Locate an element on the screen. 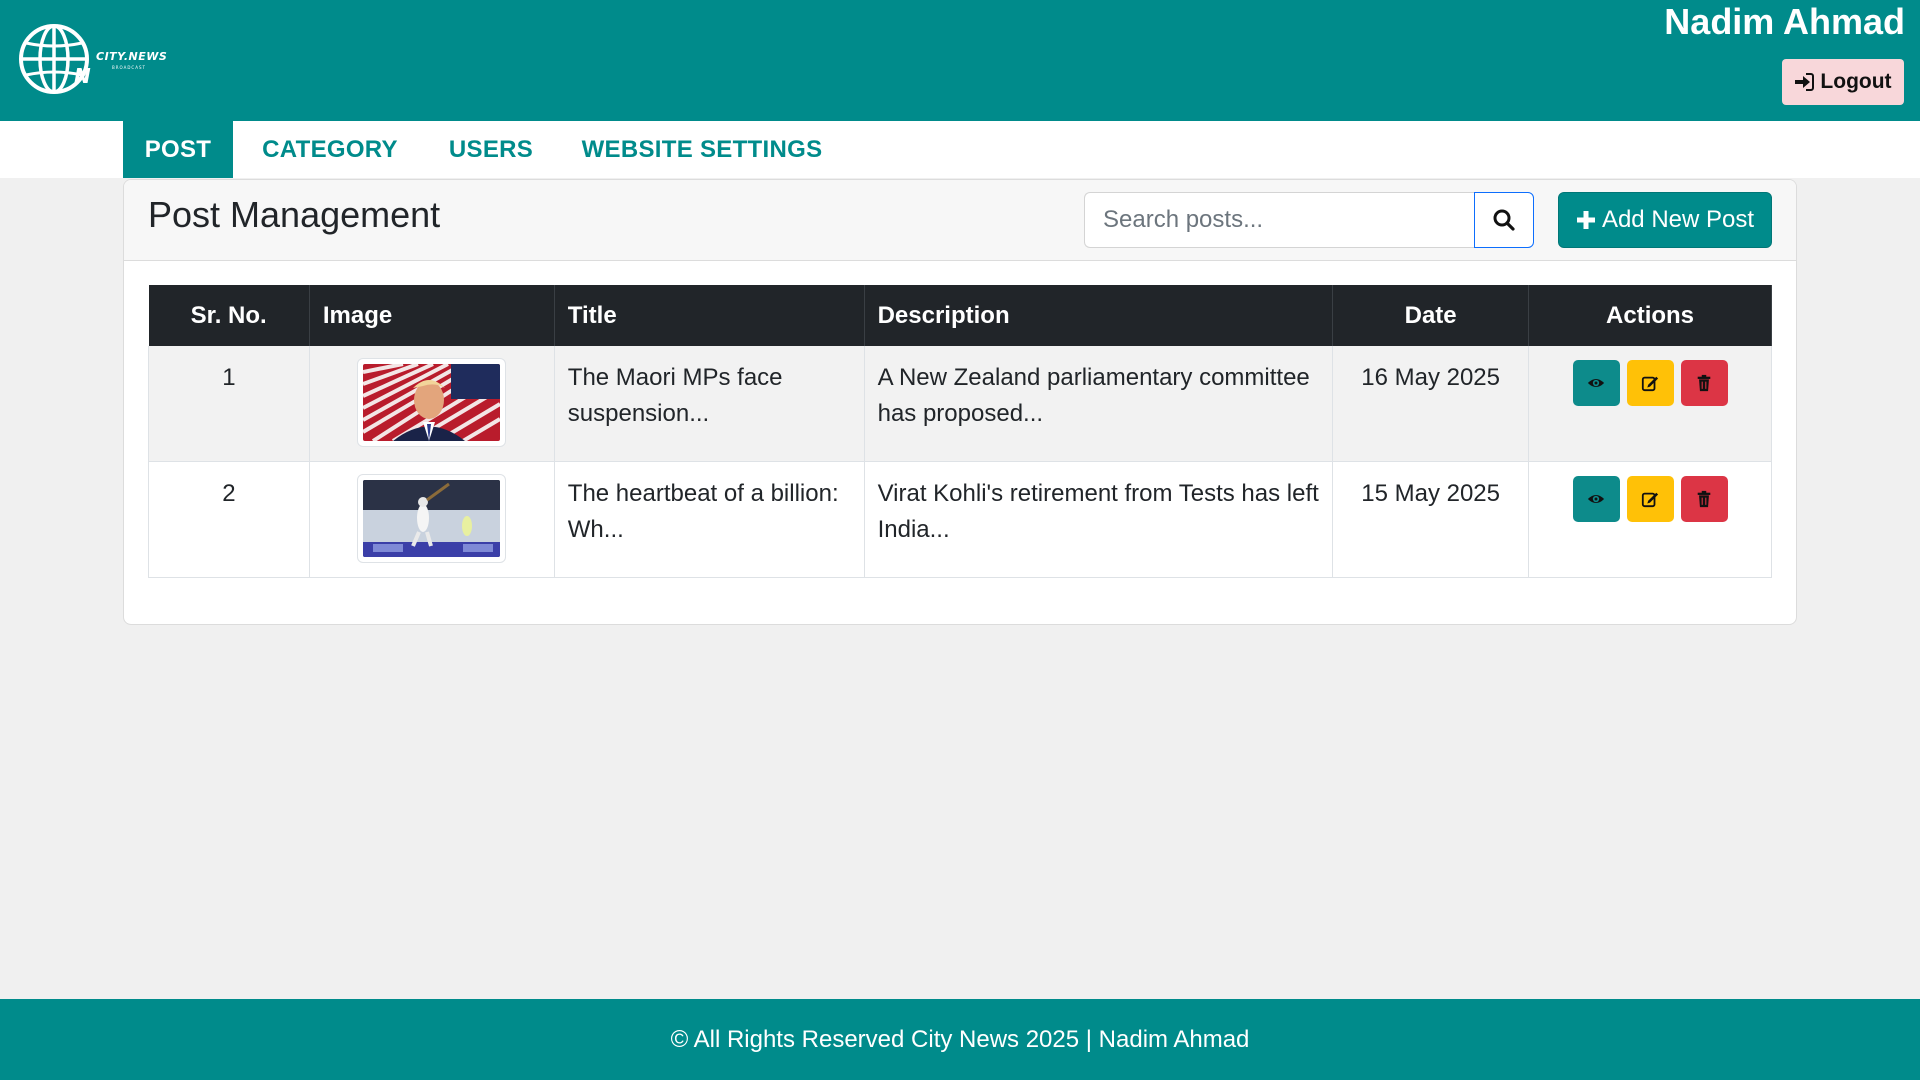 The image size is (1920, 1080). svg-text: N is located at coordinates (82, 76).